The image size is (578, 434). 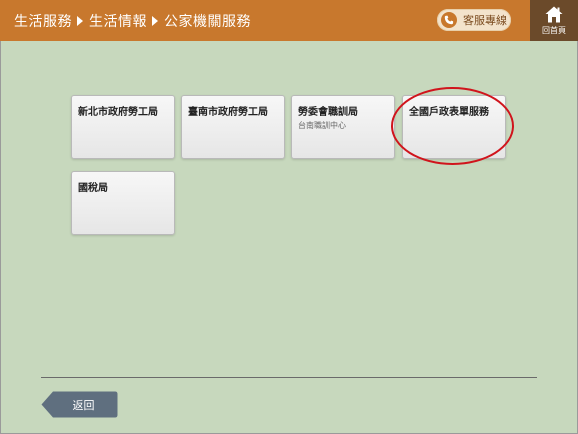 I want to click on customer-service-button: 客服專線, so click(x=474, y=20).